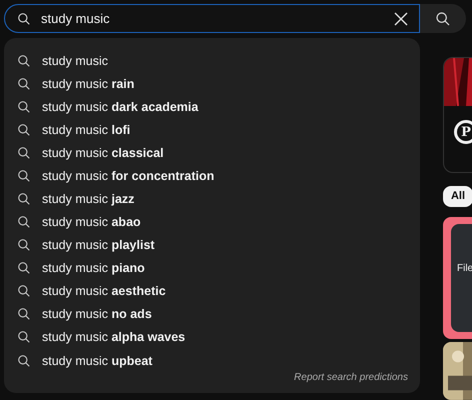 This screenshot has height=400, width=472. Describe the element at coordinates (86, 129) in the screenshot. I see `suggestion-text: study music lofi` at that location.